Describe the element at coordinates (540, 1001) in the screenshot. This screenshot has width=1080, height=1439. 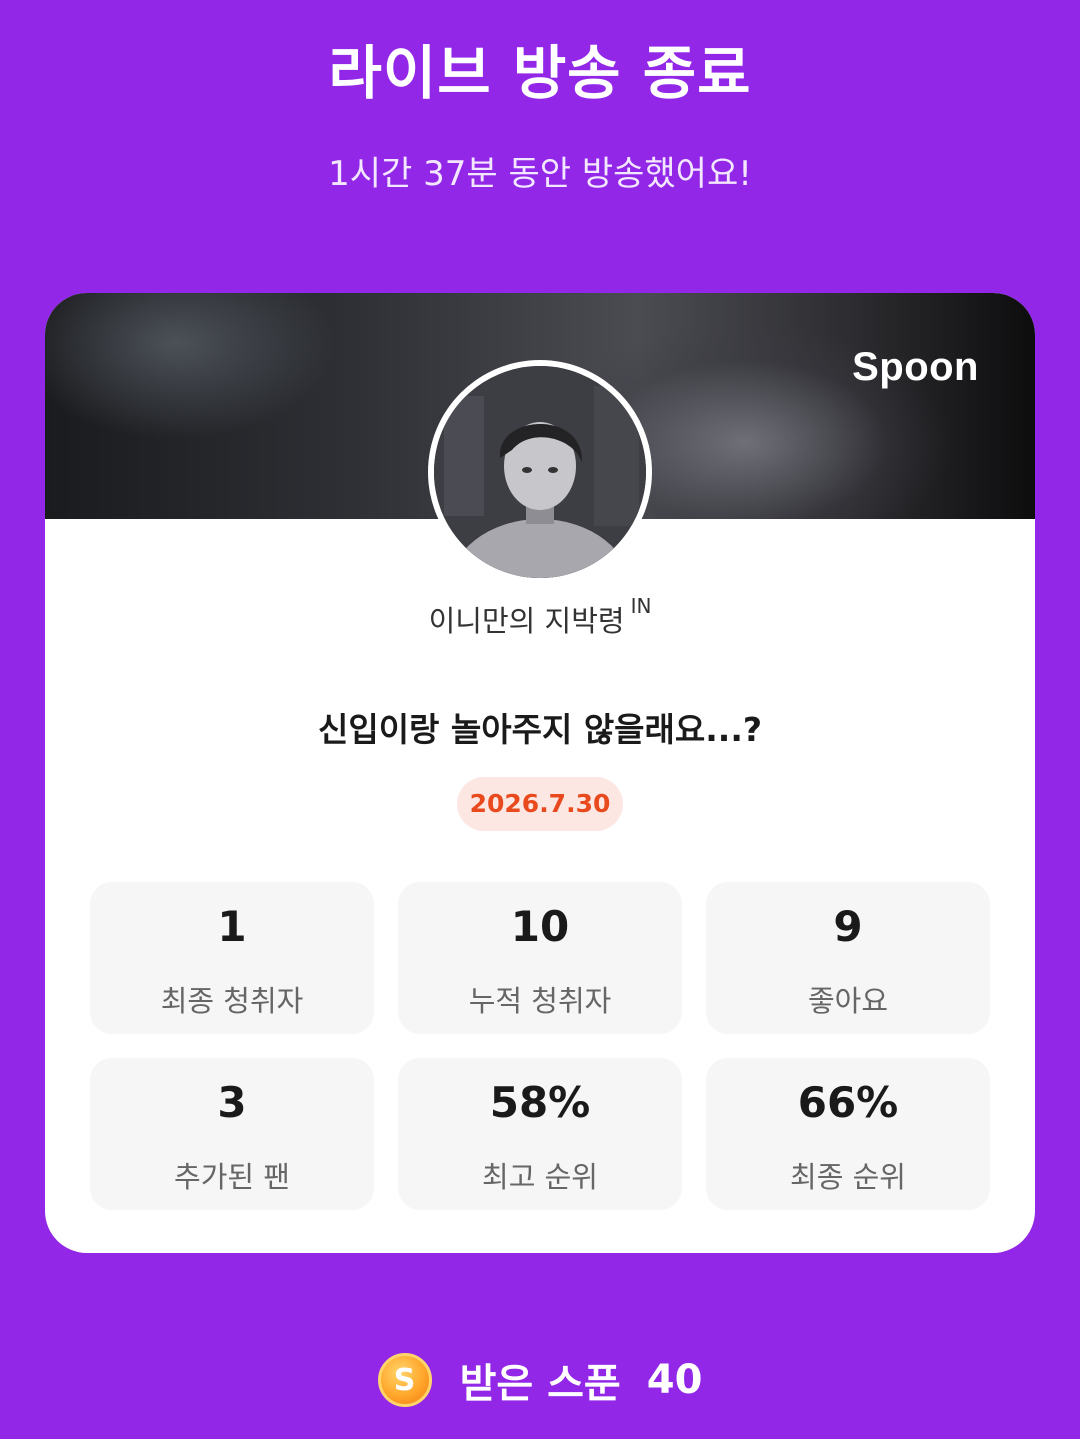
I see `stat-label: 누적 청취자` at that location.